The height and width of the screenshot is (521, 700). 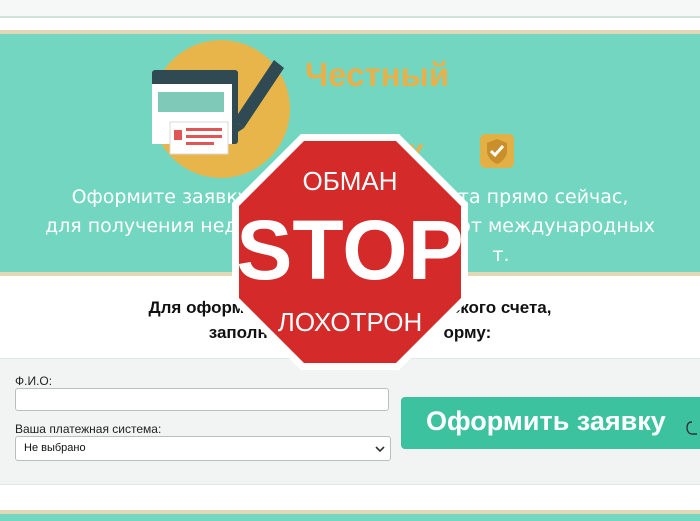 I want to click on name-input, so click(x=202, y=399).